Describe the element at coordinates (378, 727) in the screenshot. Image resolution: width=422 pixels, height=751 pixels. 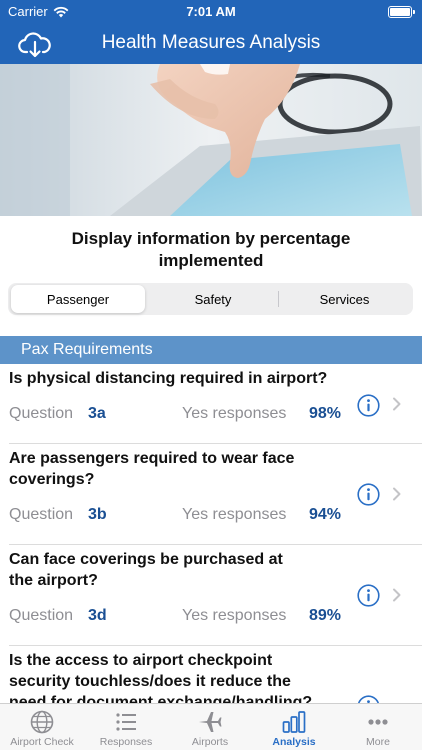
I see `tab-more: More` at that location.